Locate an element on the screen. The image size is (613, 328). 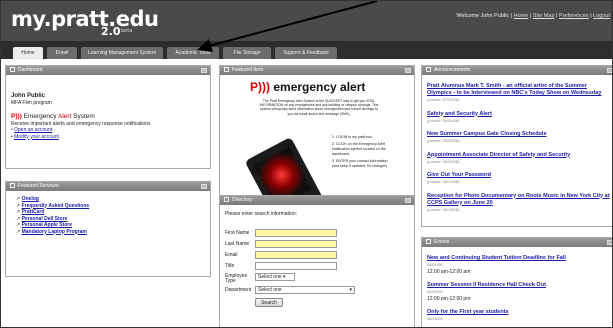
announcement-link: Safety and Security Alert is located at coordinates (459, 114).